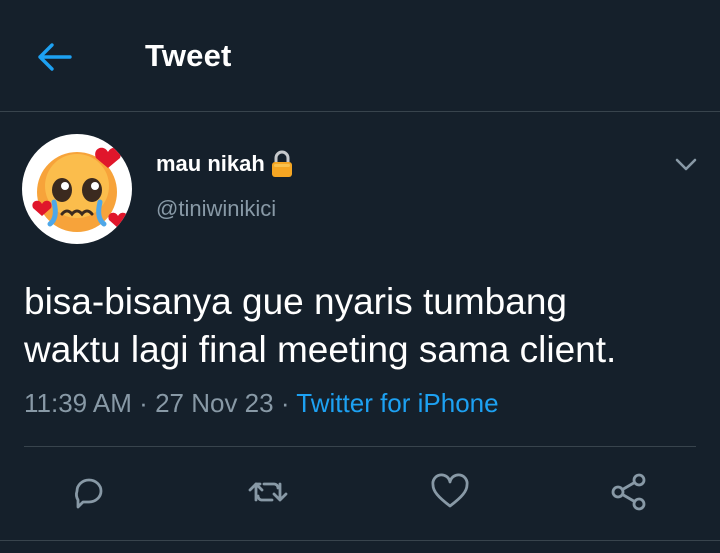 The height and width of the screenshot is (553, 720). What do you see at coordinates (214, 403) in the screenshot?
I see `tweet-date: 27 Nov 23` at bounding box center [214, 403].